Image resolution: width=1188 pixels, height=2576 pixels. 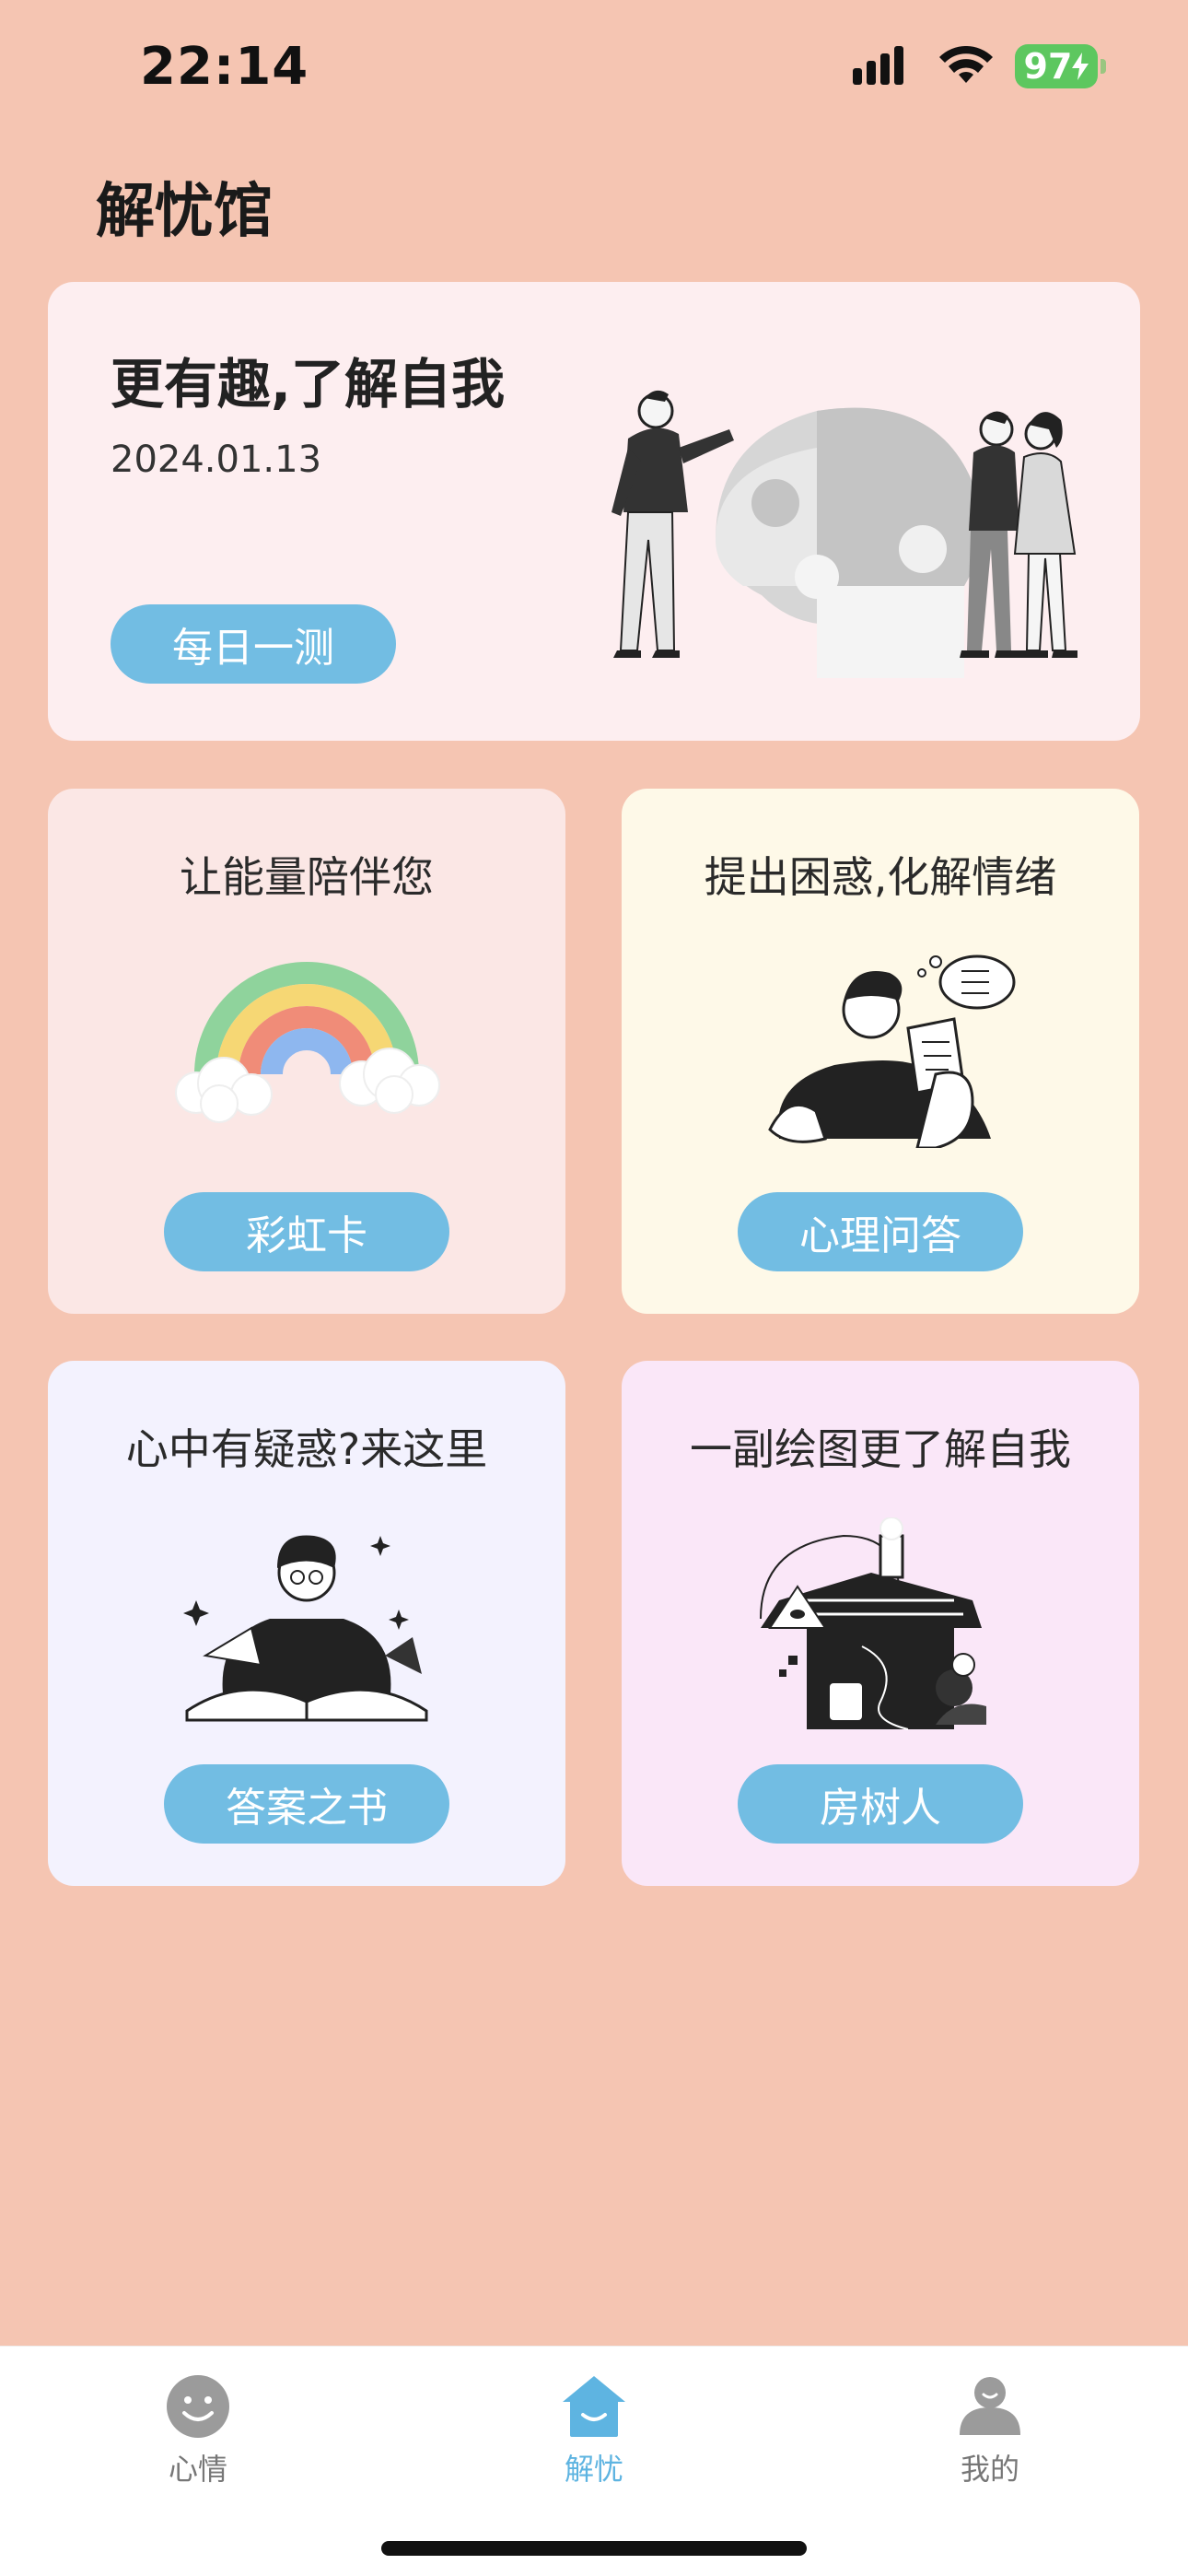 I want to click on house-tree-person-button: 房树人, so click(x=880, y=1804).